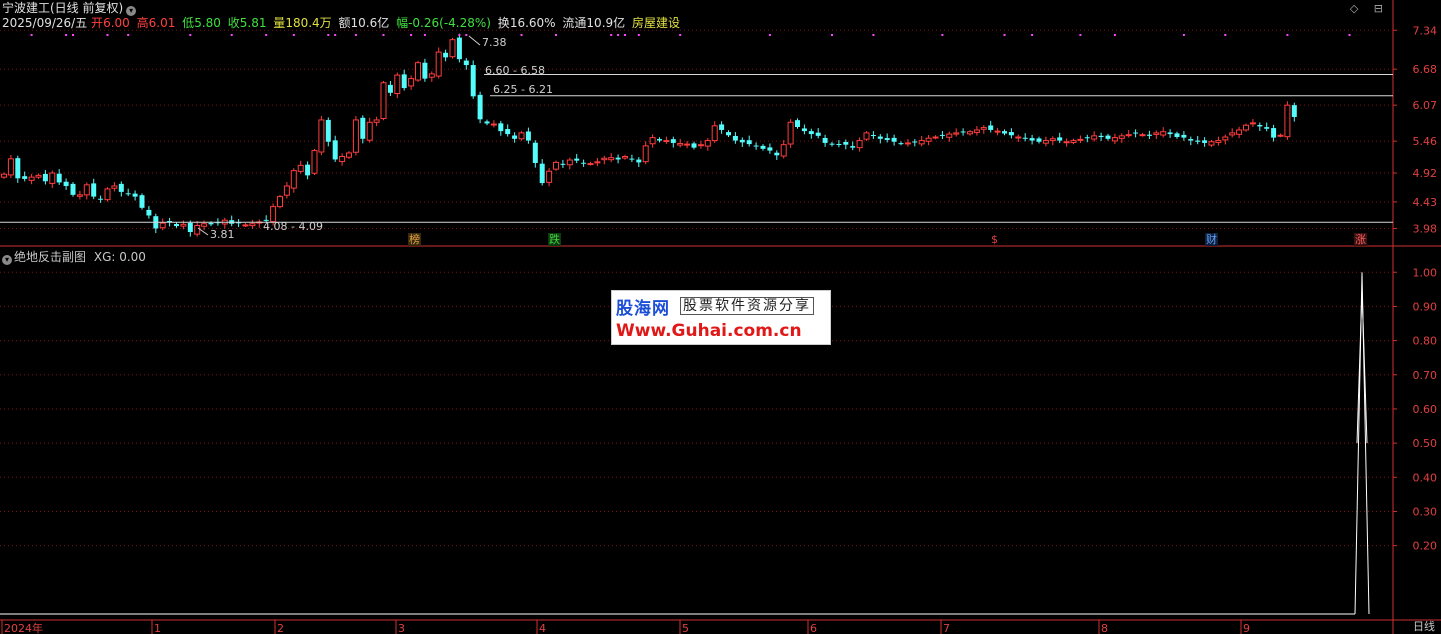 This screenshot has width=1441, height=634. What do you see at coordinates (523, 89) in the screenshot?
I see `annotation-range-2: 6.25 - 6.21` at bounding box center [523, 89].